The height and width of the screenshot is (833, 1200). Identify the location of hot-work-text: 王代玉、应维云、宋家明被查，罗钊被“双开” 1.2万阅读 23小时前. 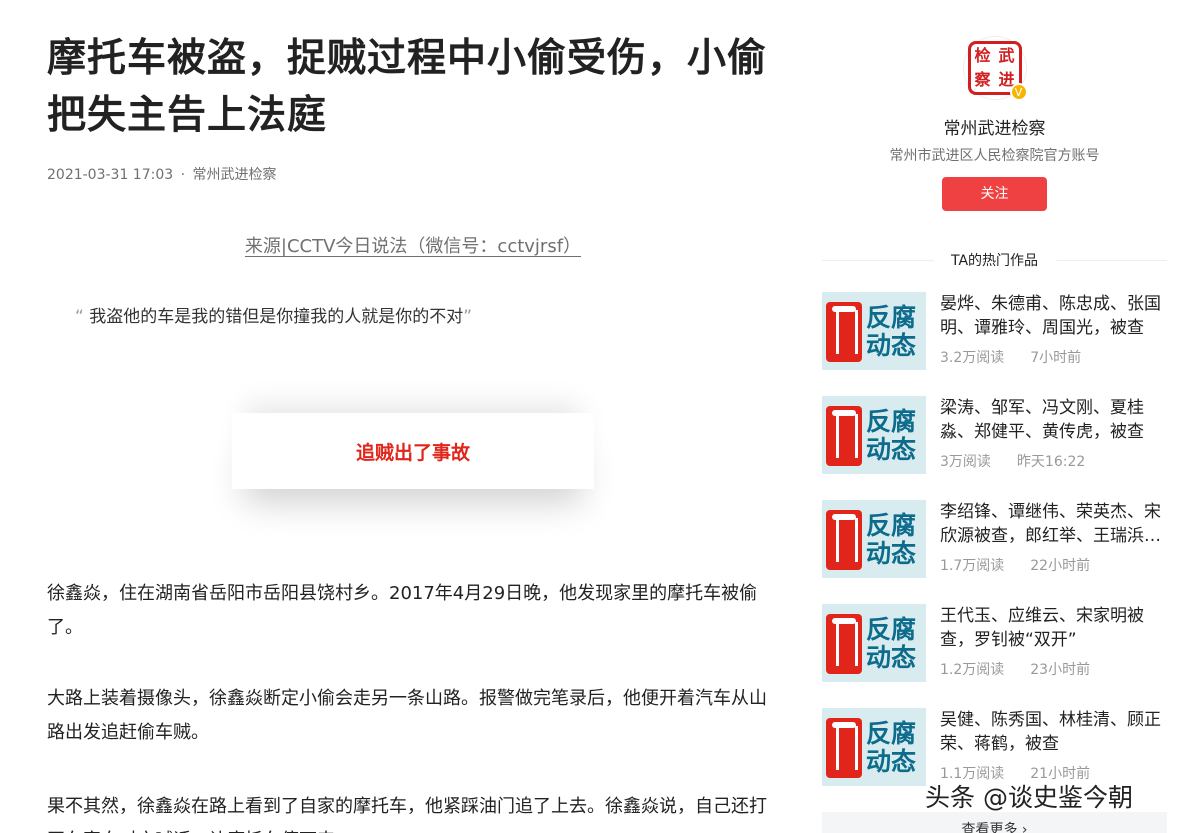
(1054, 641).